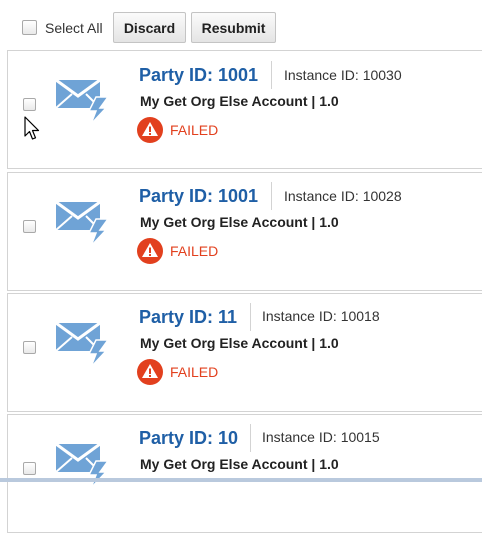 This screenshot has width=482, height=533. Describe the element at coordinates (188, 317) in the screenshot. I see `party-id-link: Party ID: 11` at that location.